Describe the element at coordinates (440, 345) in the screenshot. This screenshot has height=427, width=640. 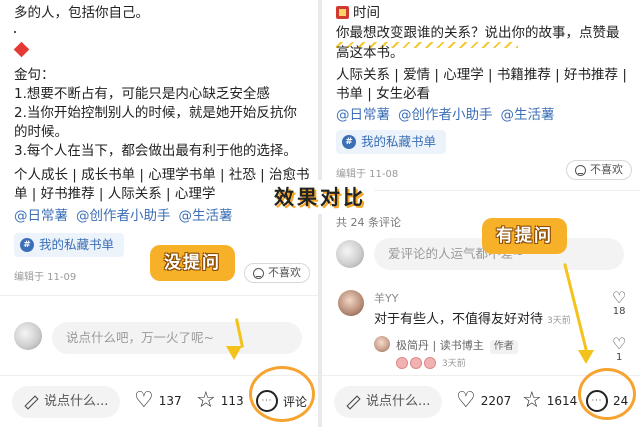
I see `reply-username-label: 极简丹 | 读书博主` at that location.